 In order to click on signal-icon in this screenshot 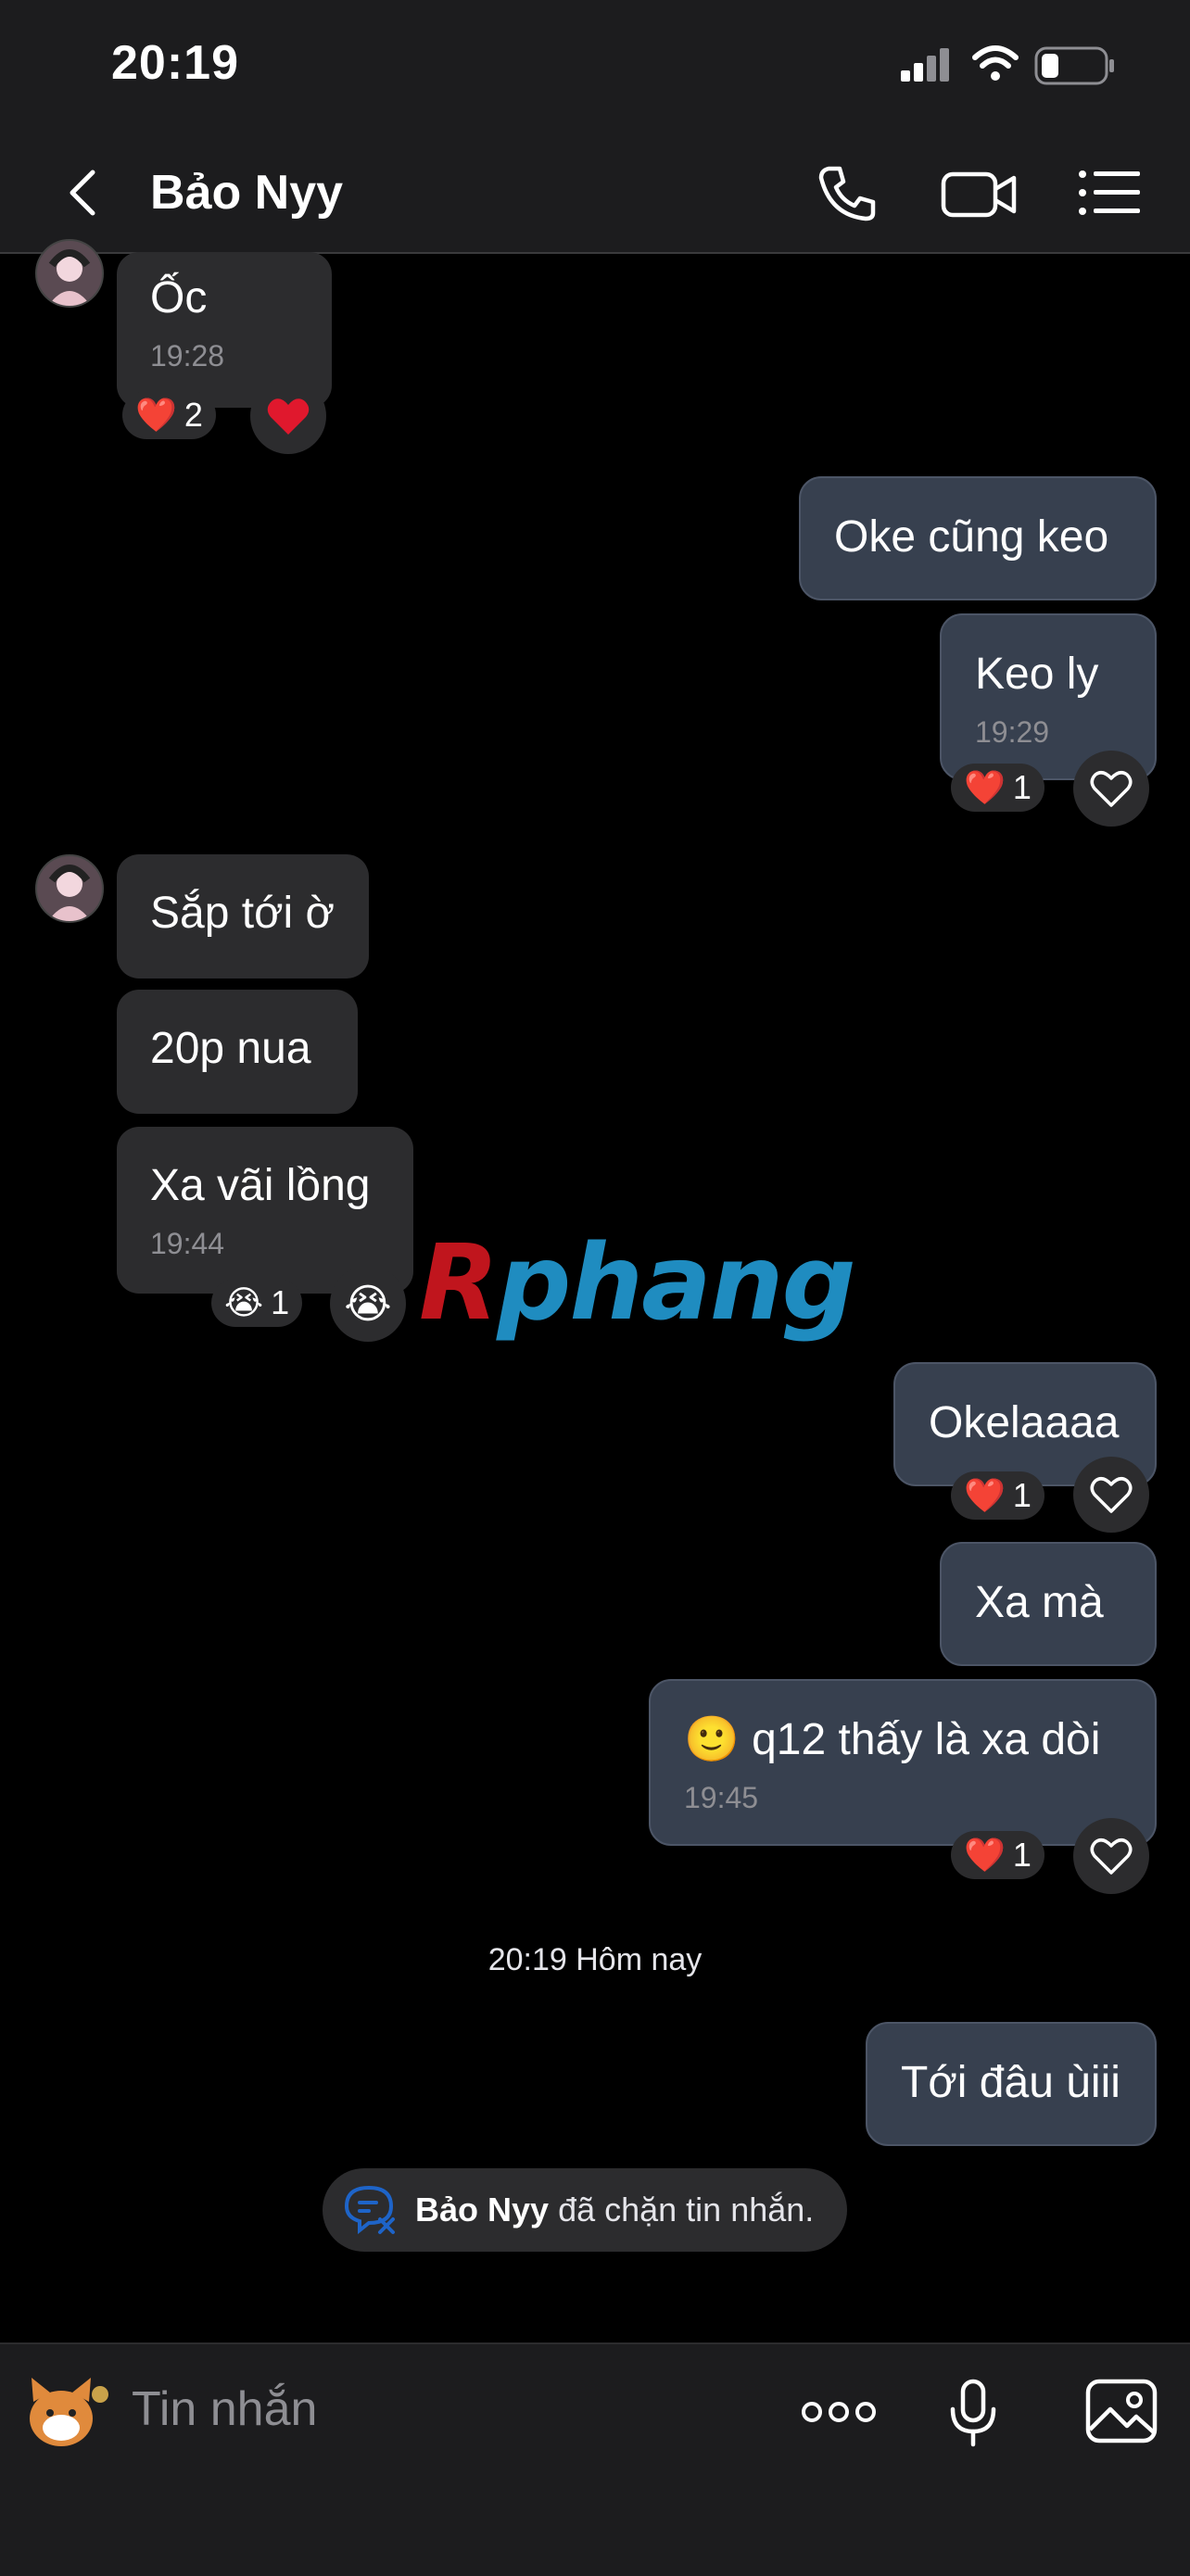, I will do `click(925, 65)`.